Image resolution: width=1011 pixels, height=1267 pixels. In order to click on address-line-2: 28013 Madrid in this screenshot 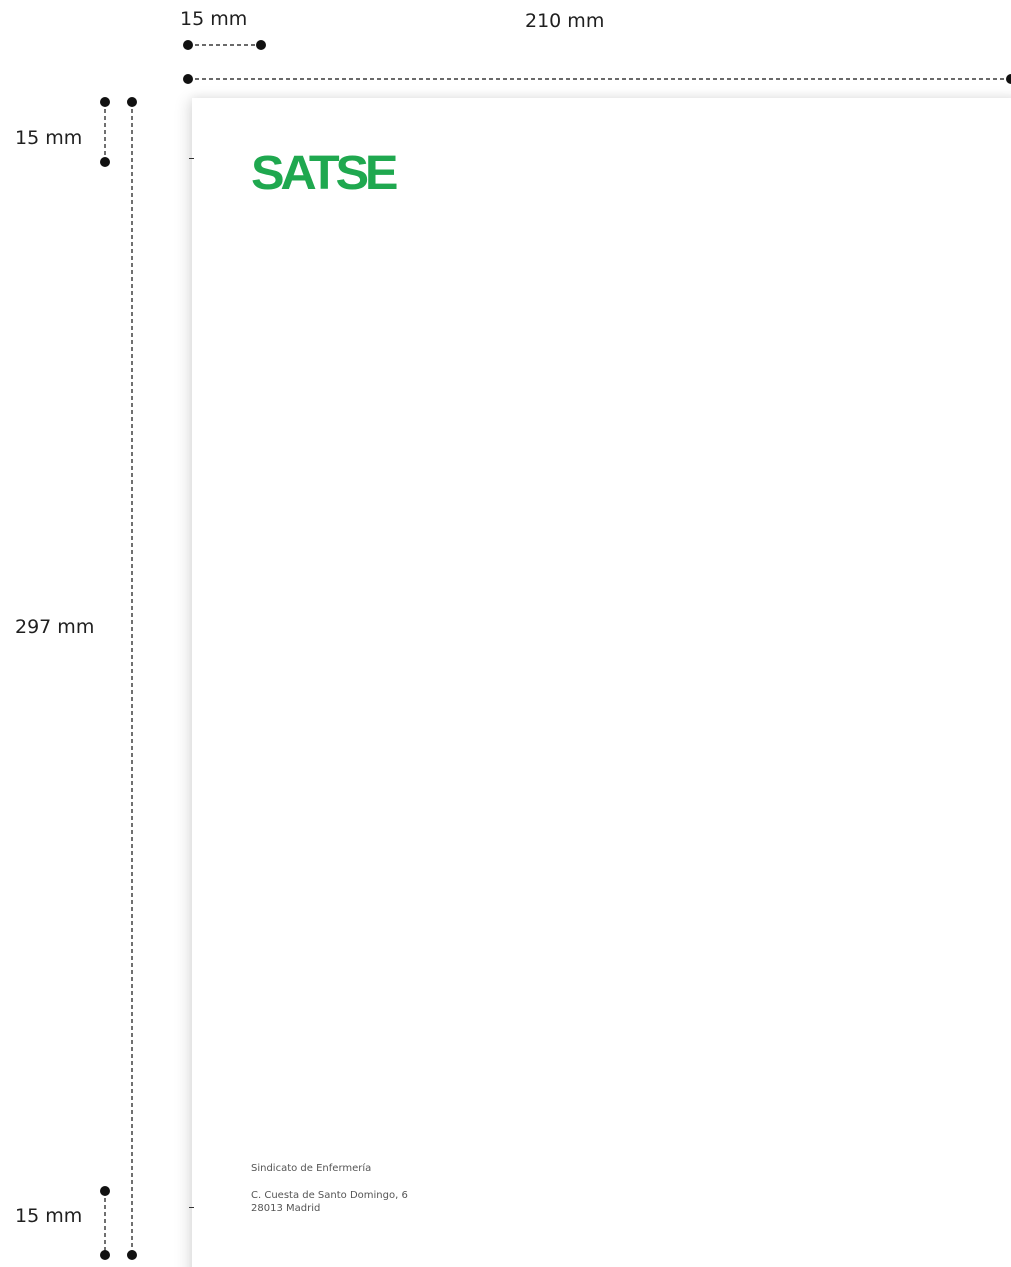, I will do `click(286, 1208)`.